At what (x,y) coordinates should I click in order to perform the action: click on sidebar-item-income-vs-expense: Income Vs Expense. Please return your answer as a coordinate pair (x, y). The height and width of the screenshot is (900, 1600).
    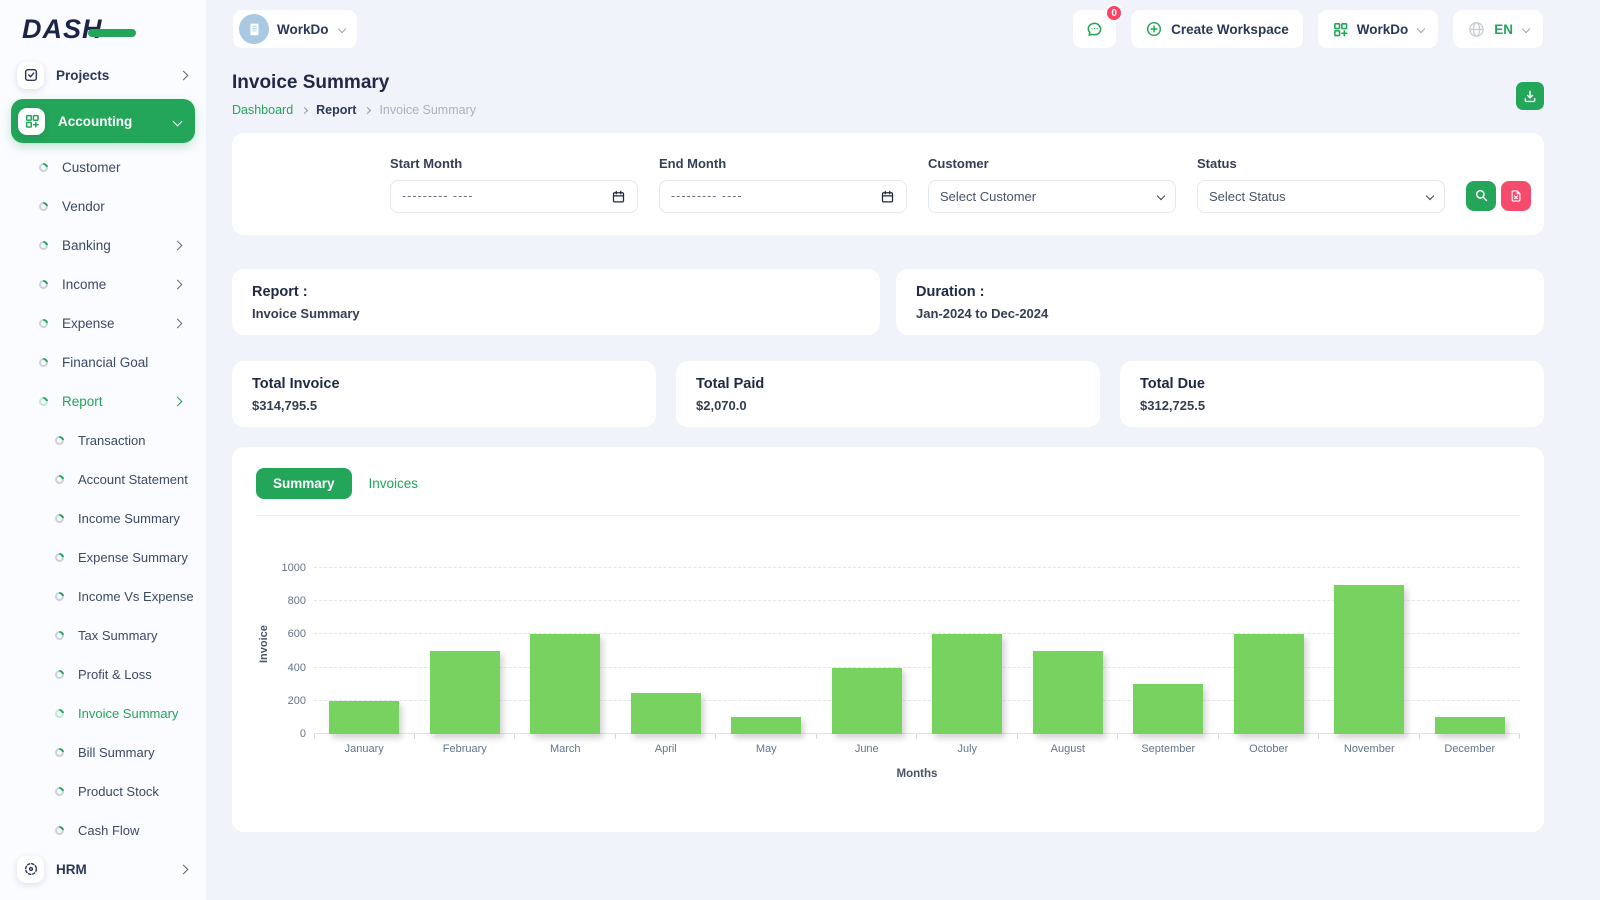
    Looking at the image, I should click on (103, 596).